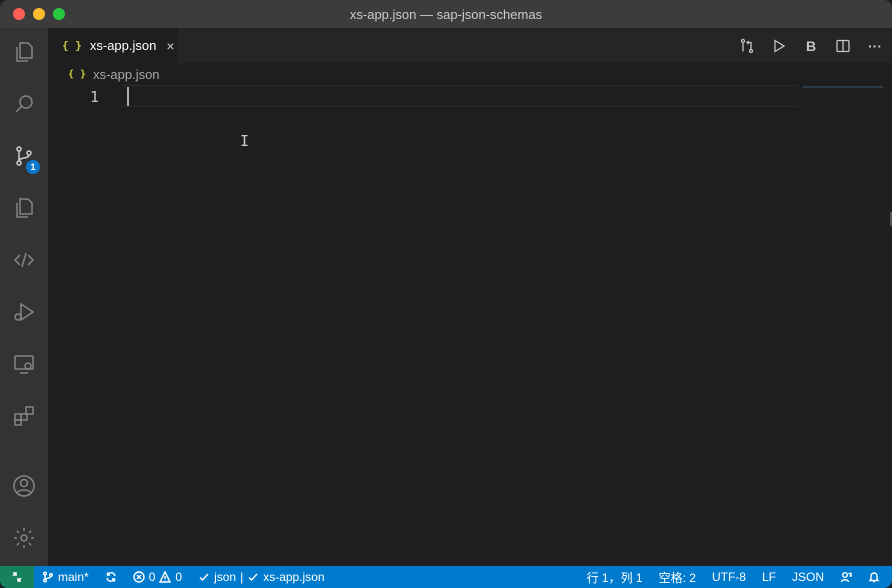  What do you see at coordinates (24, 538) in the screenshot?
I see `settings-gear-icon` at bounding box center [24, 538].